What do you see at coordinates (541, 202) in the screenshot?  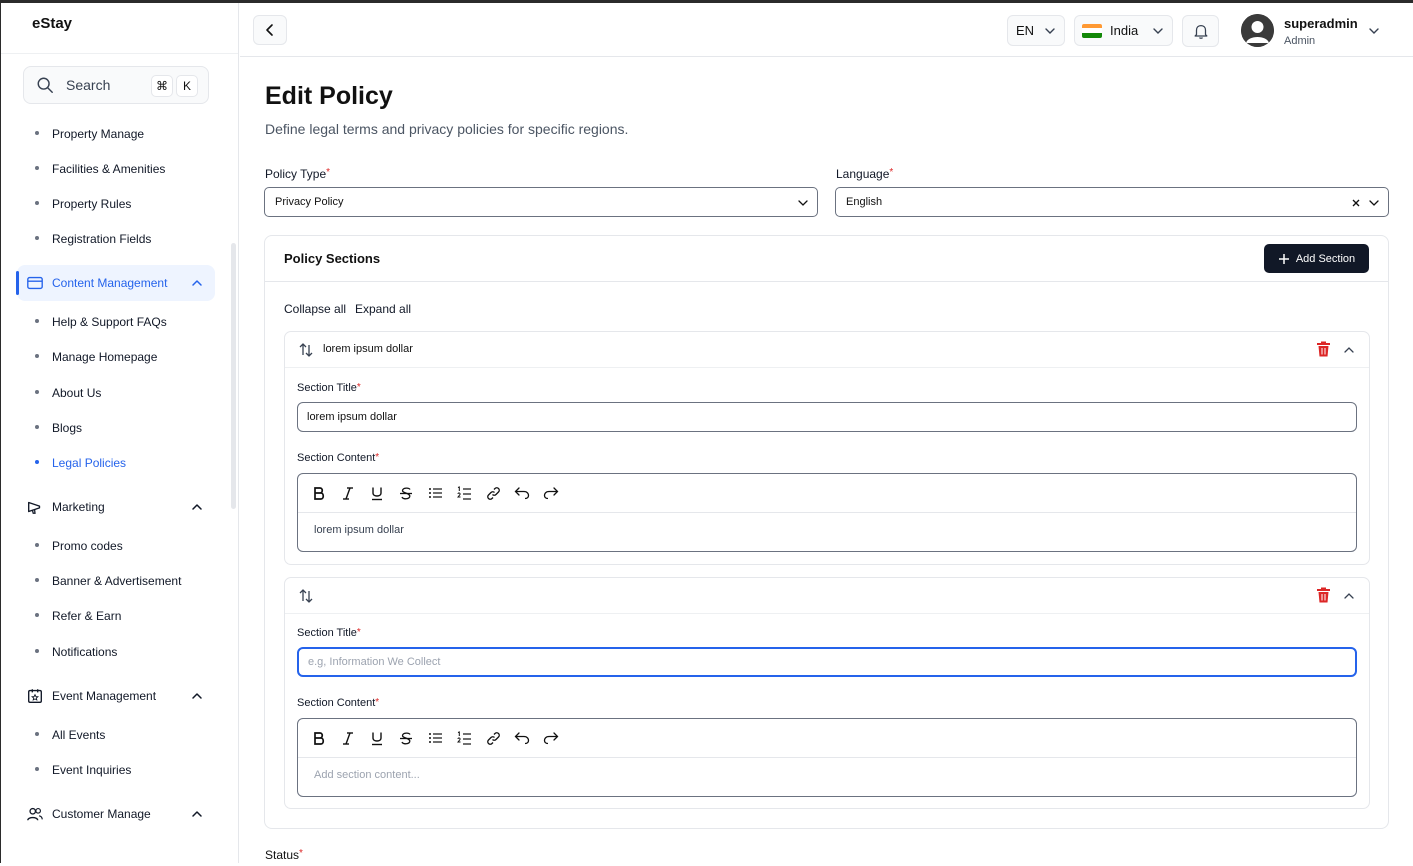 I see `policy-type-select: Privacy Policy` at bounding box center [541, 202].